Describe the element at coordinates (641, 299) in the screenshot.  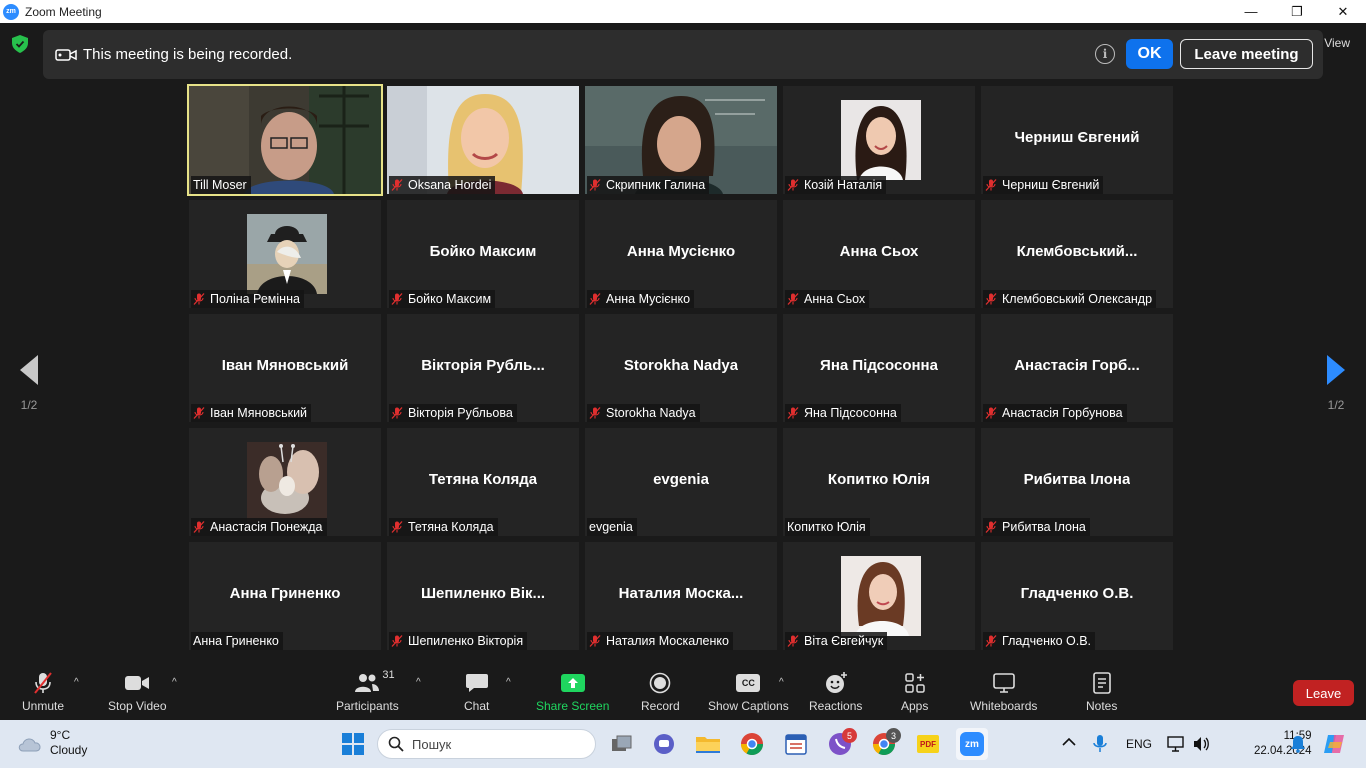
I see `participant-name-label: Анна Мусієнко` at that location.